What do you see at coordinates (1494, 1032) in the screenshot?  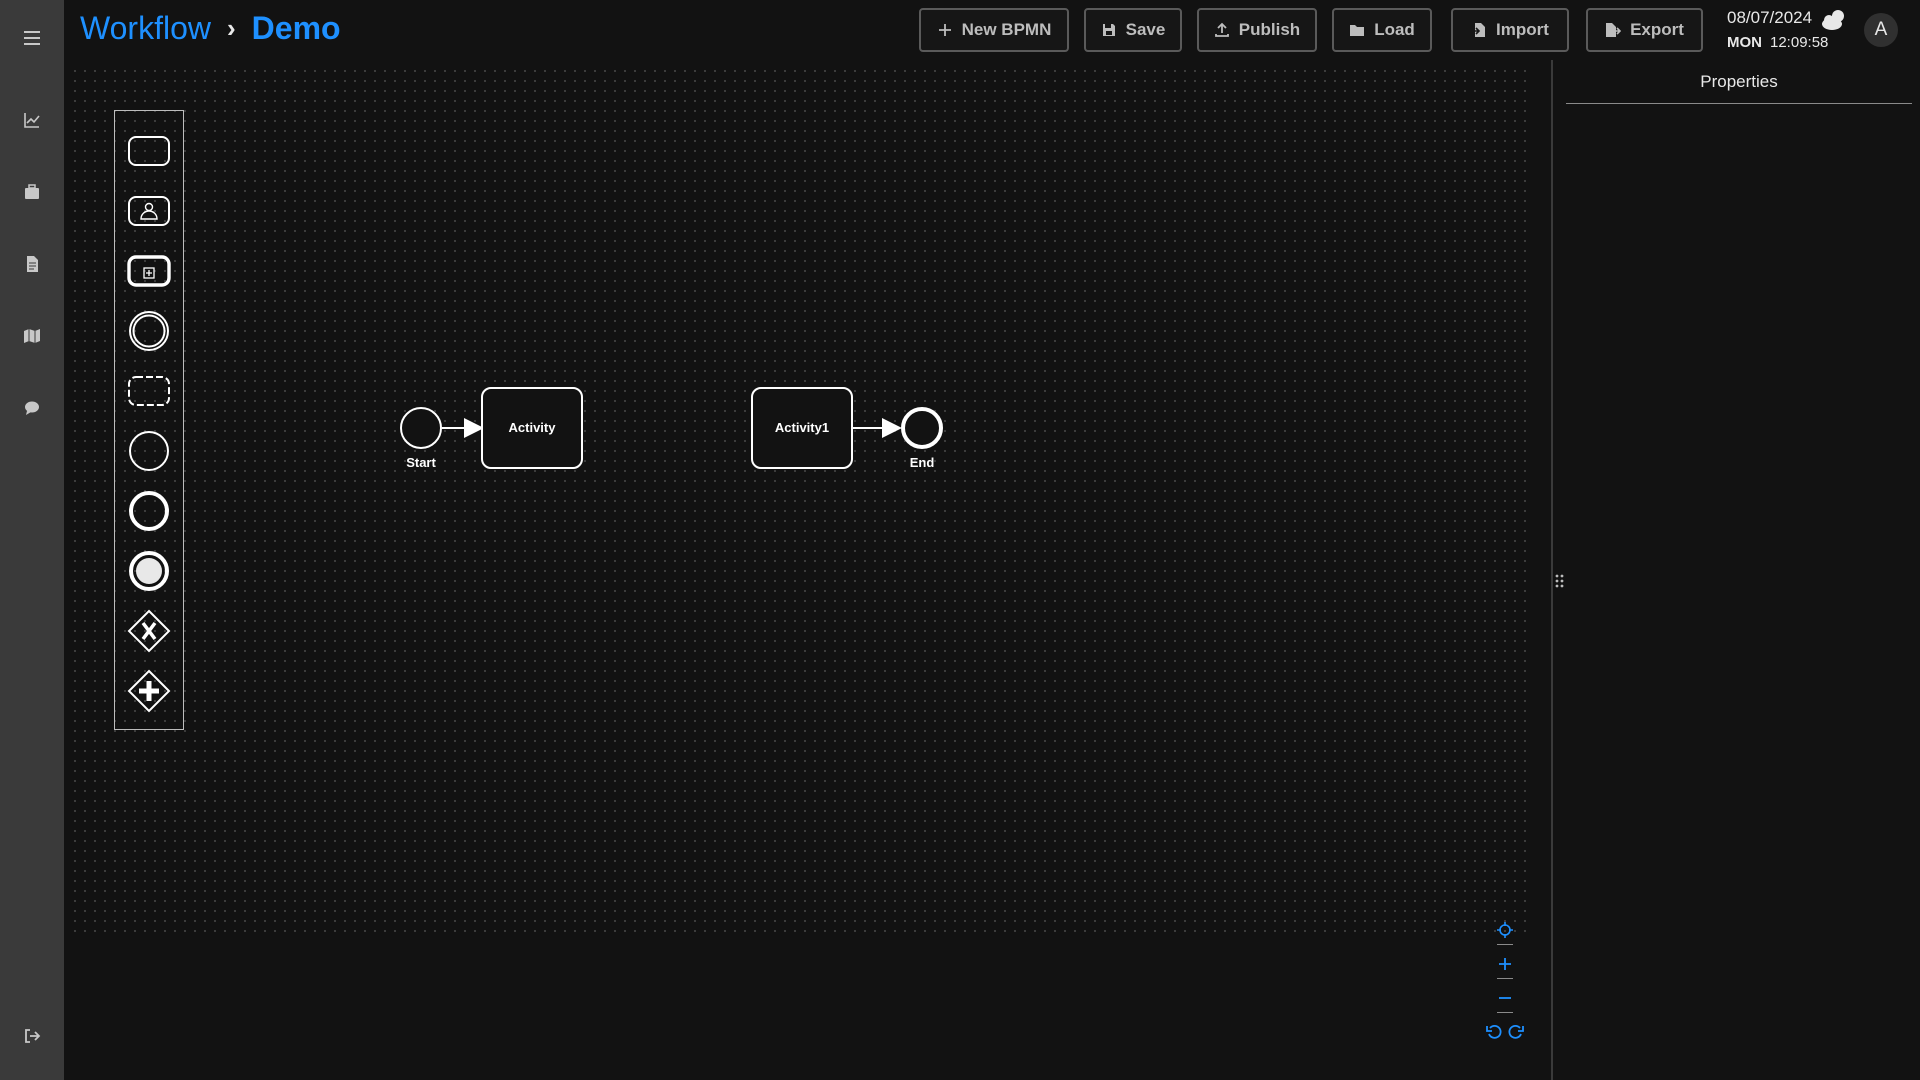 I see `undo-icon` at bounding box center [1494, 1032].